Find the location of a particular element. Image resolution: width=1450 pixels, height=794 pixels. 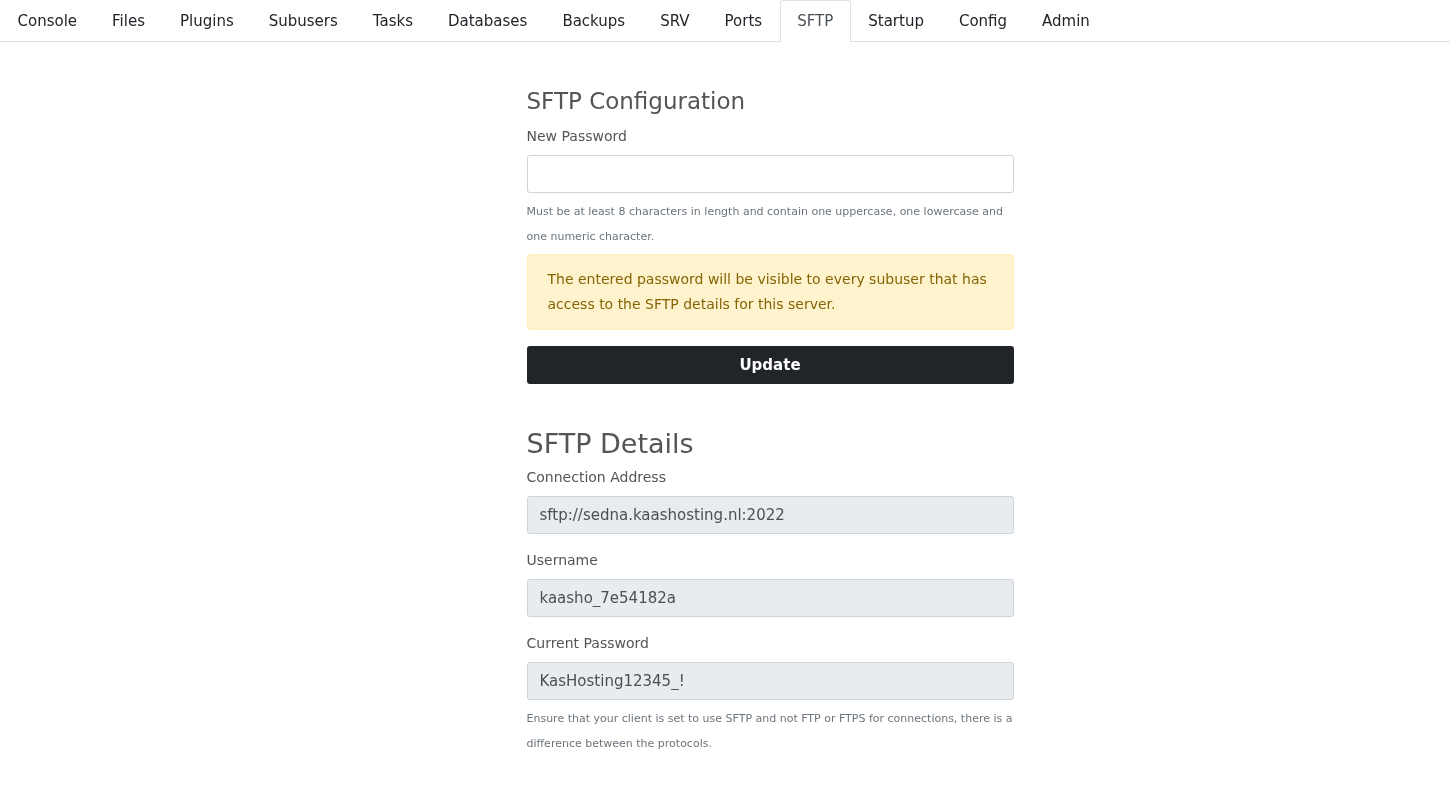

readonly-field: sftp://sedna.kaashosting.nl:2022 is located at coordinates (770, 515).